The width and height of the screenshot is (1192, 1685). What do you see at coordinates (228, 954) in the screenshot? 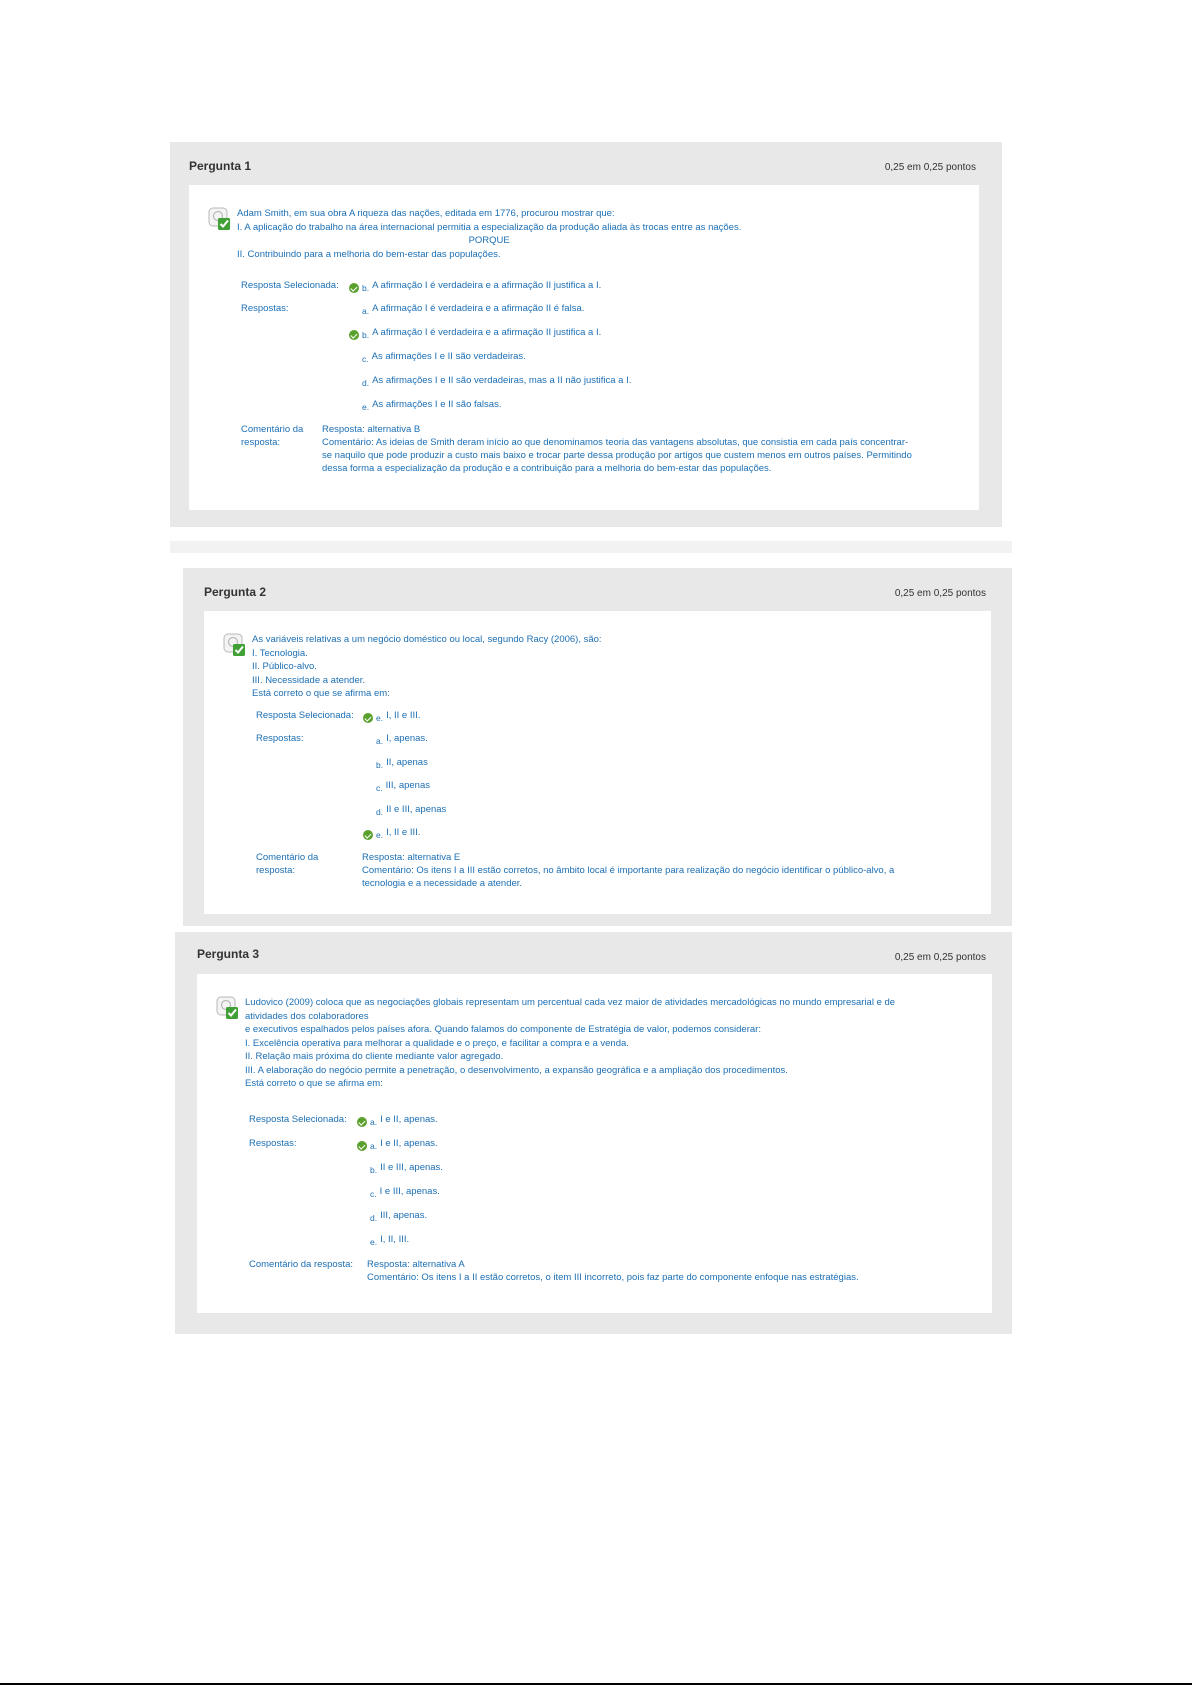
I see `question-title: Pergunta 3` at bounding box center [228, 954].